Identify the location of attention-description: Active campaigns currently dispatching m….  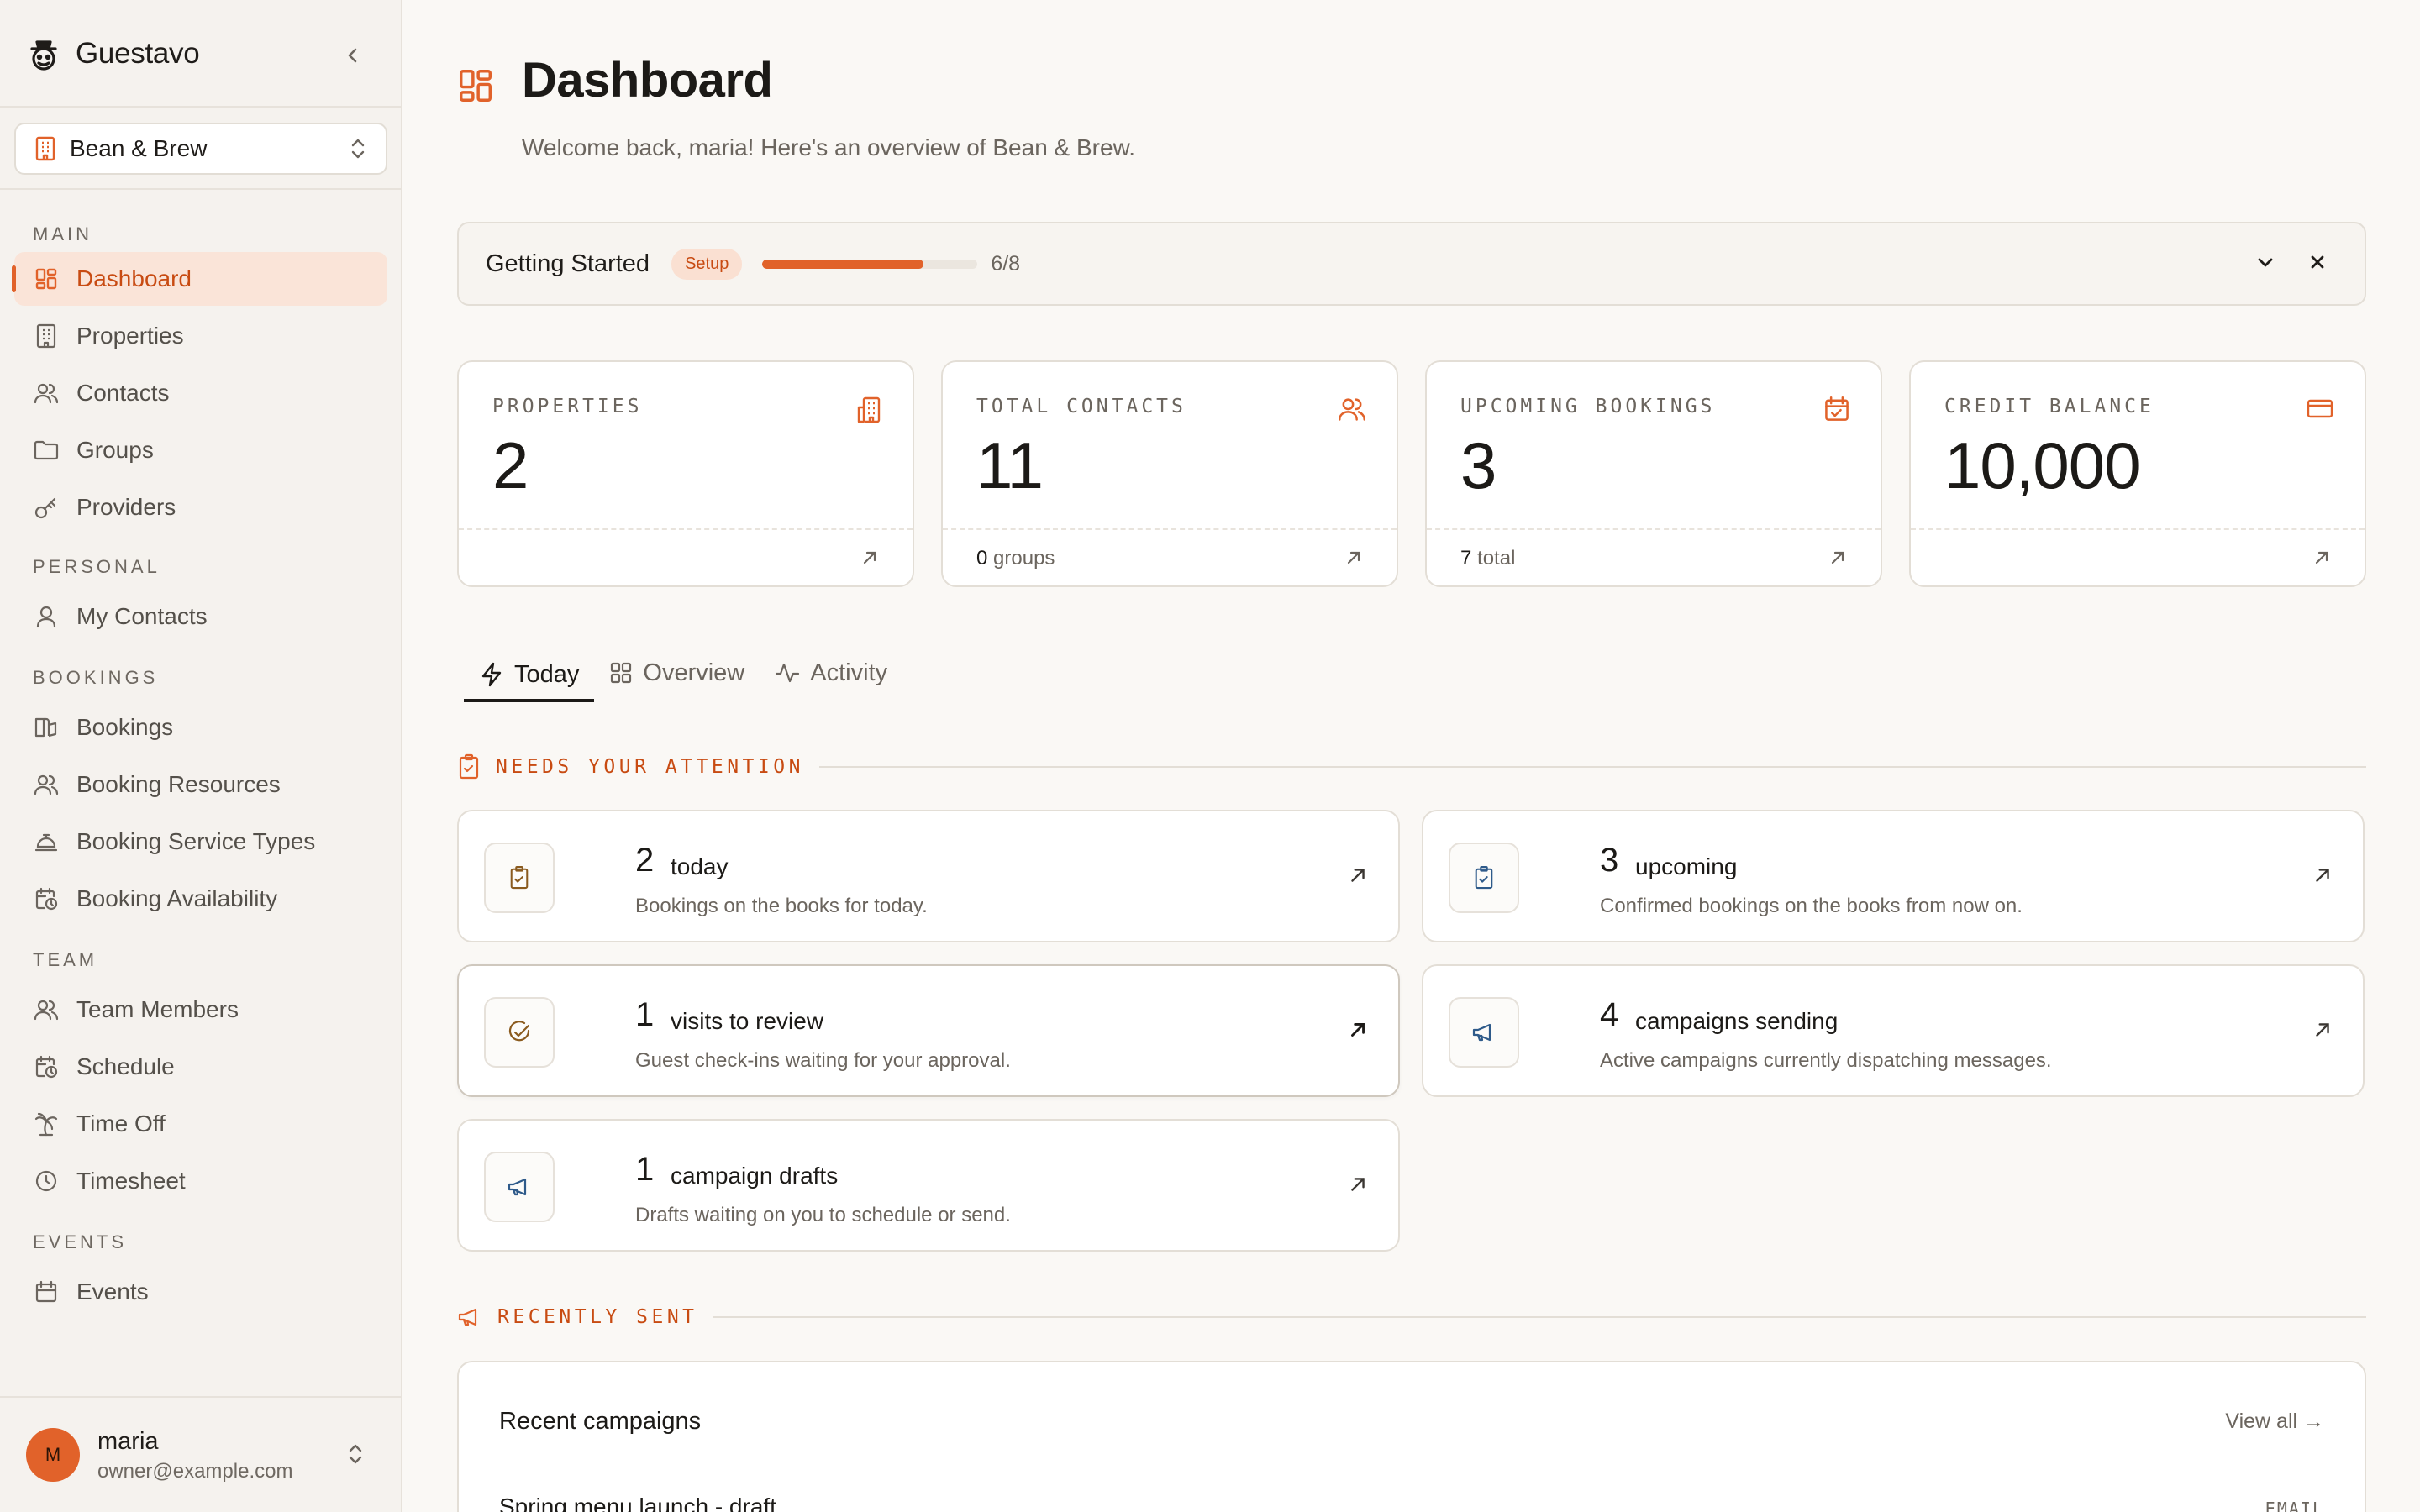
(1826, 1060).